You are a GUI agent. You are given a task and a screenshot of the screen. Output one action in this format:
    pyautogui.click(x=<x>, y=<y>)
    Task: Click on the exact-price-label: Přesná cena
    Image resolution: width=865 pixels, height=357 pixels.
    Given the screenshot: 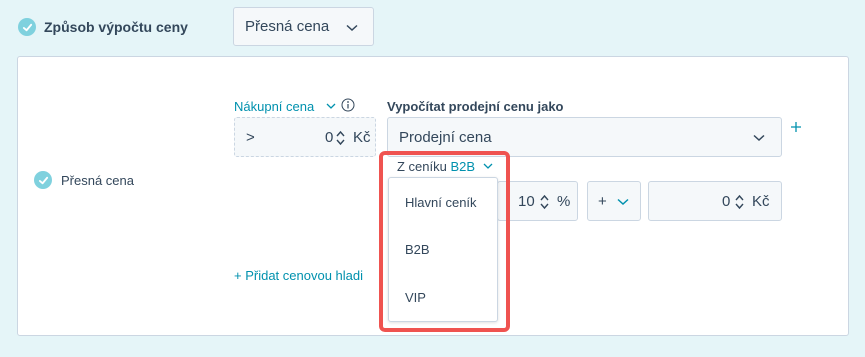 What is the action you would take?
    pyautogui.click(x=97, y=180)
    